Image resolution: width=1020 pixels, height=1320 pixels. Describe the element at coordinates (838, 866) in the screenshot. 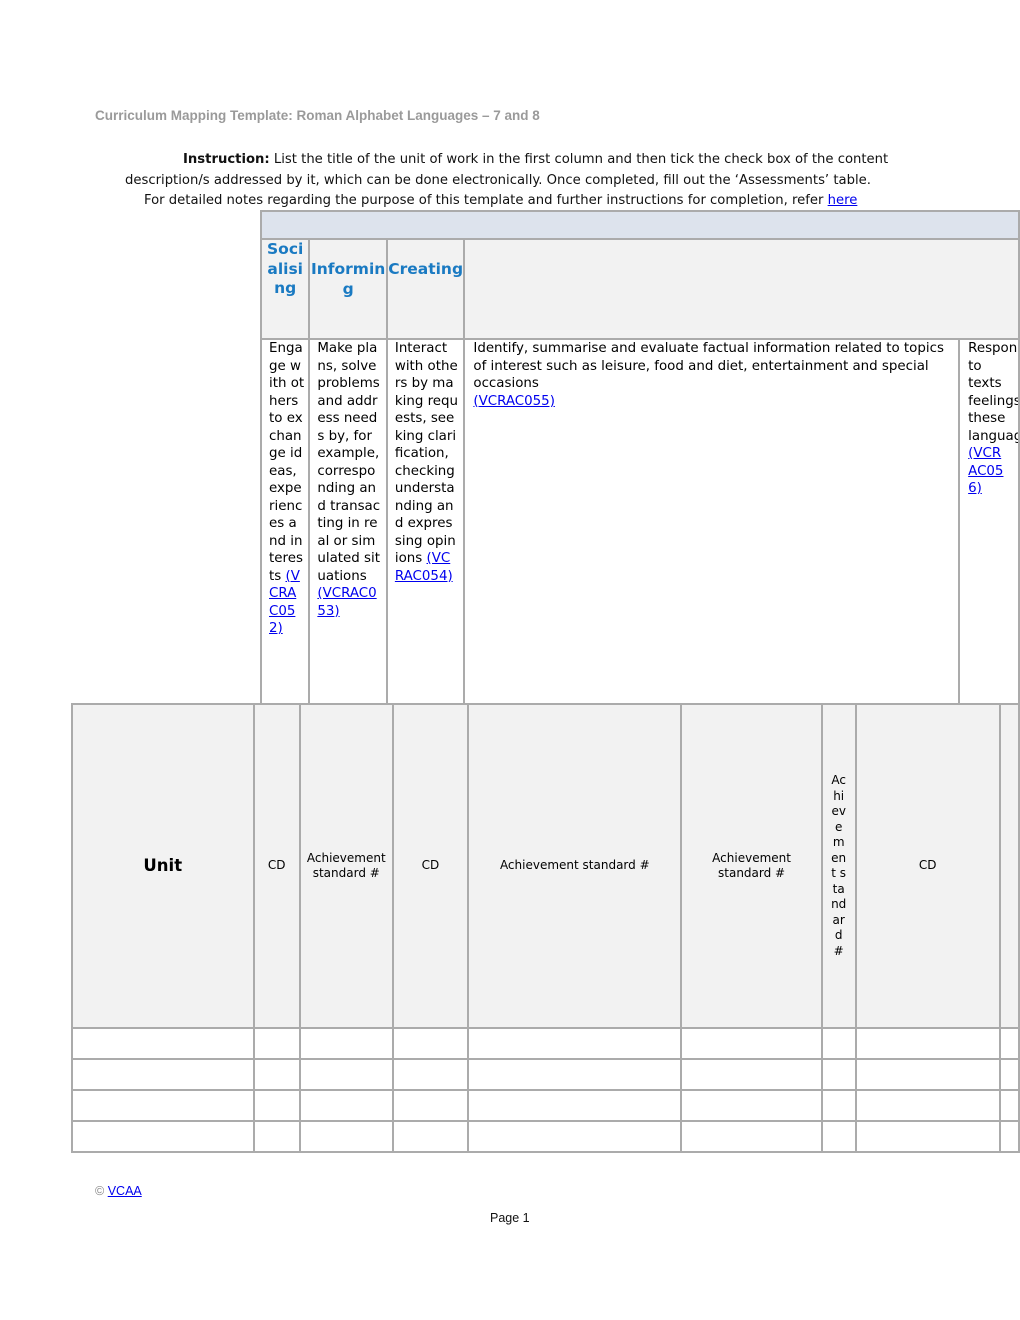

I see `header-achievement-standard-narrow: Achievement standard #` at that location.